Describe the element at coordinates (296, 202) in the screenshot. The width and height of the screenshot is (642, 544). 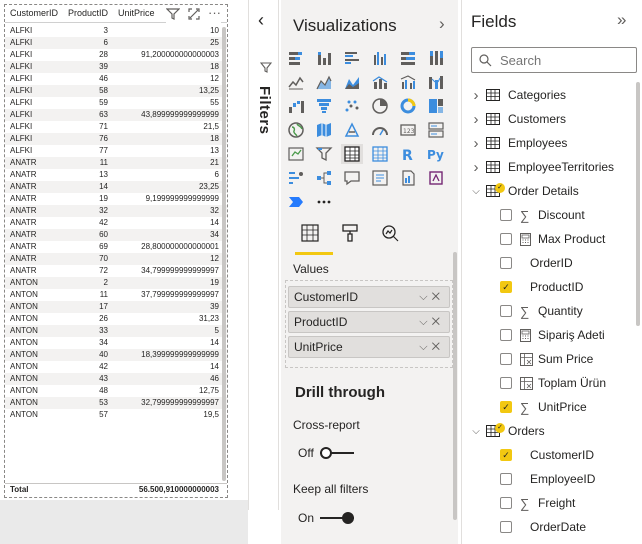
I see `power-automate-icon` at that location.